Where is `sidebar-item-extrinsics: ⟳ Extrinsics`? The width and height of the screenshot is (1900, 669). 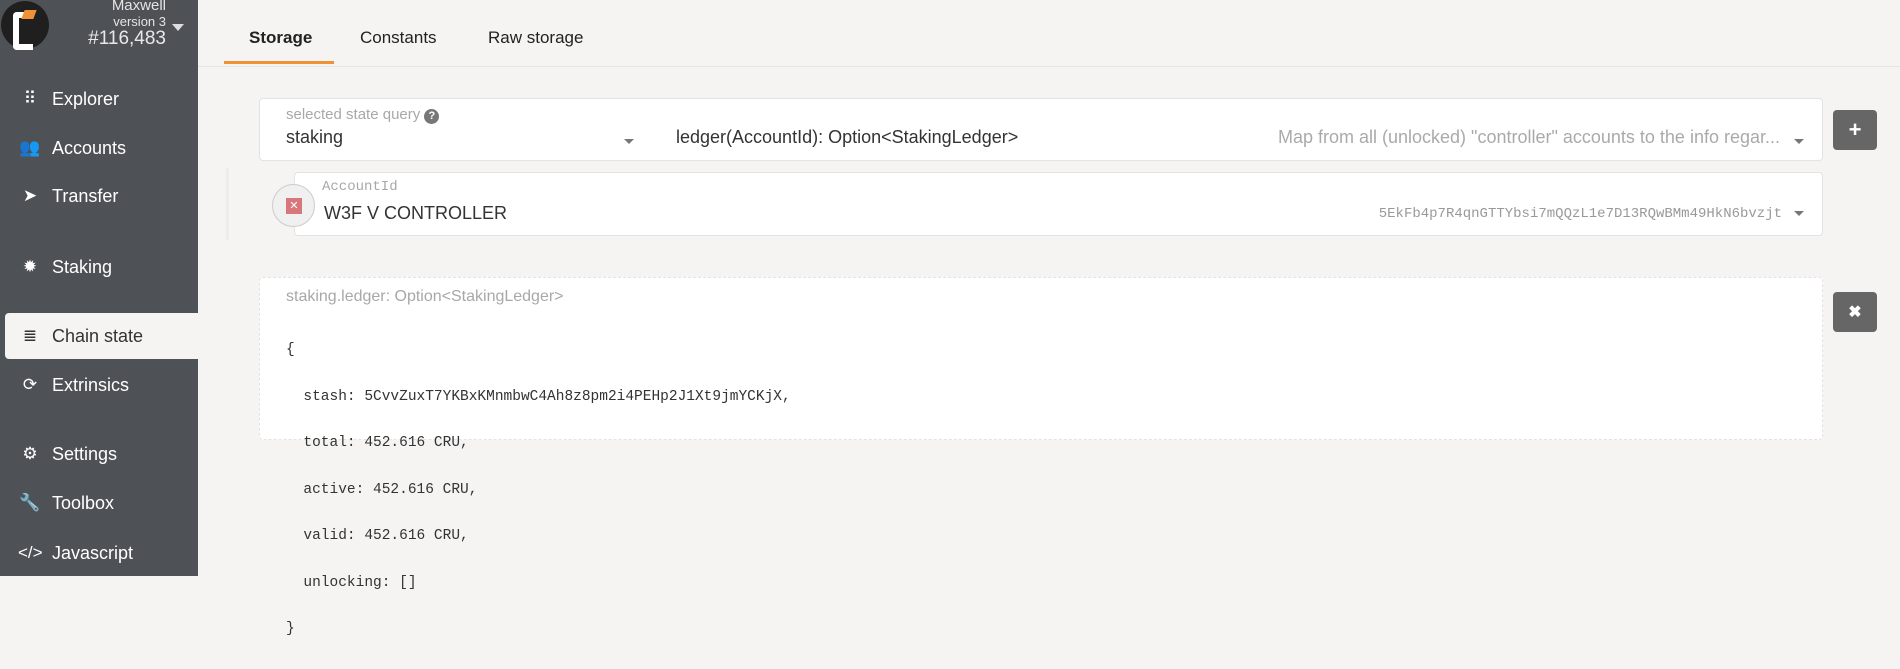
sidebar-item-extrinsics: ⟳ Extrinsics is located at coordinates (101, 385).